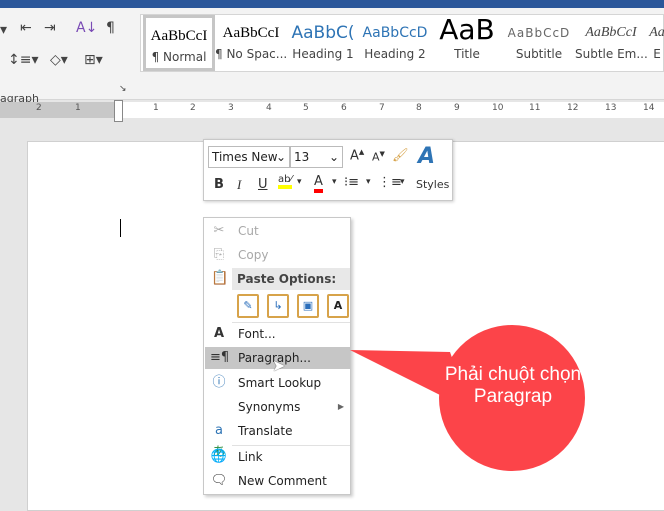 This screenshot has width=664, height=511. I want to click on callout-text: Phải chuột chọn Paragrap, so click(513, 385).